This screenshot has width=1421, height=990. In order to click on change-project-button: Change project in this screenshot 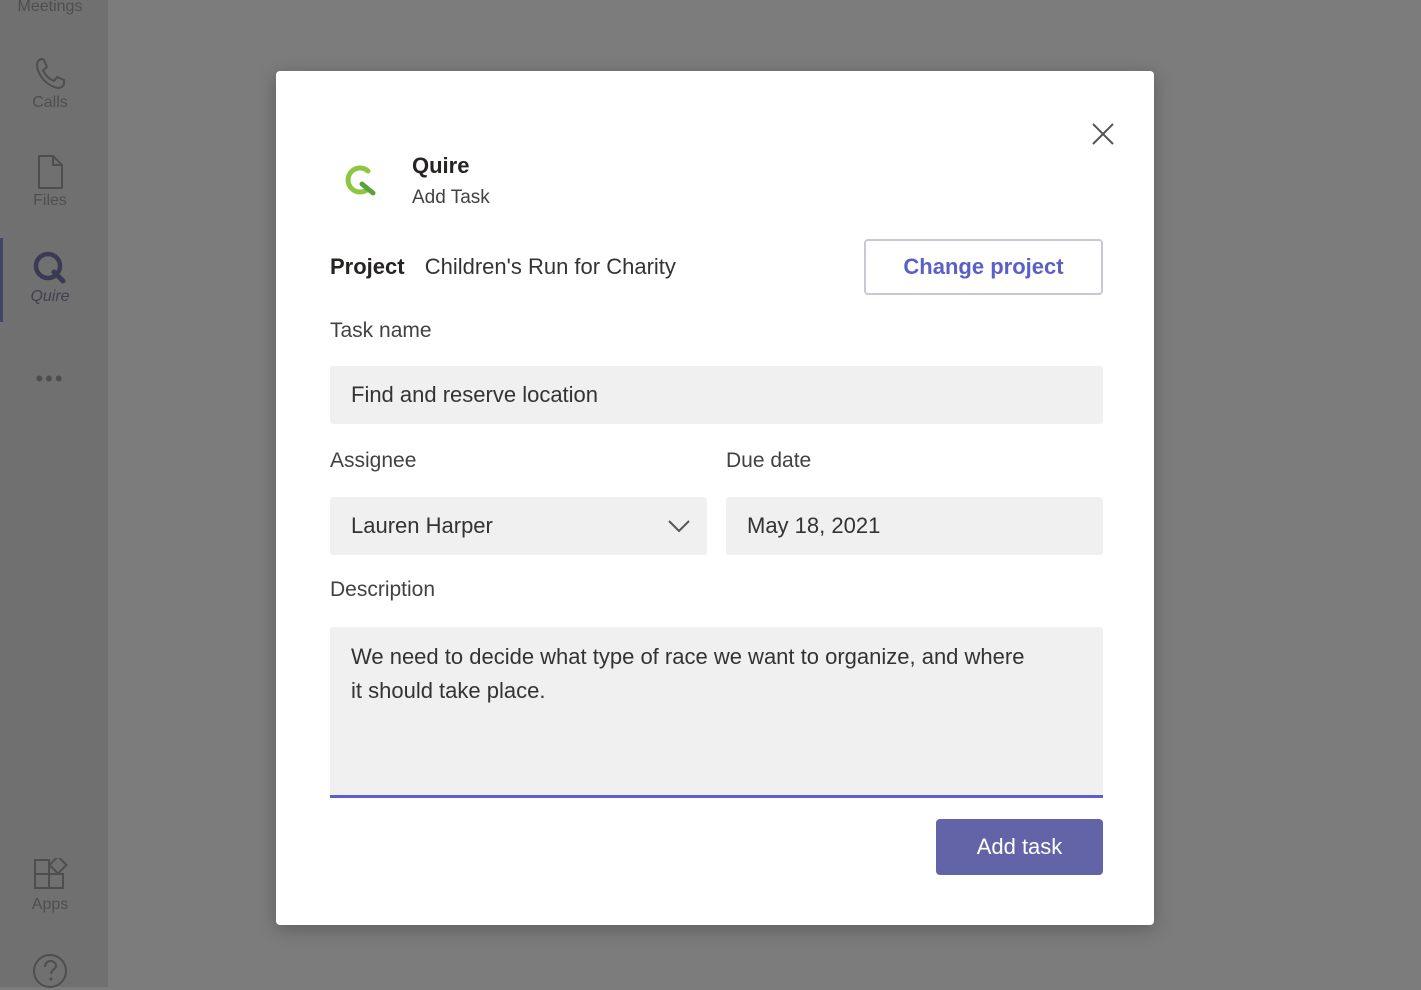, I will do `click(983, 267)`.